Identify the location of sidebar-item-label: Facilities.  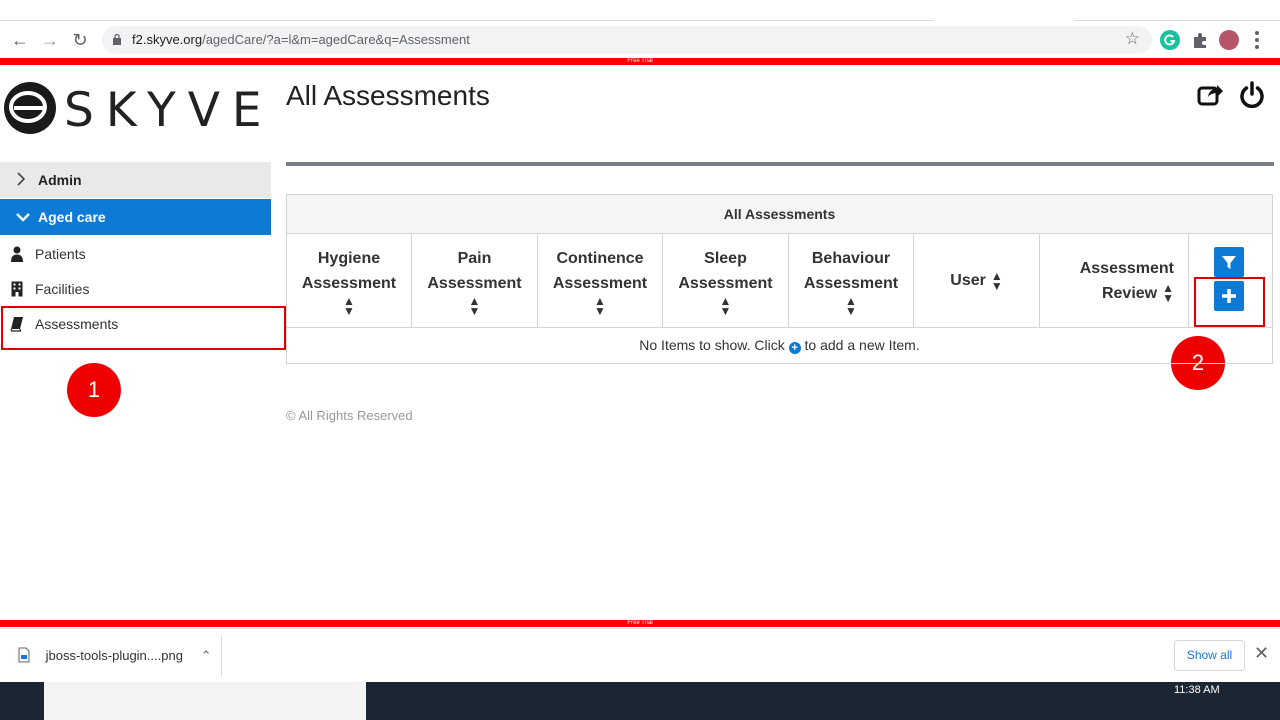
(62, 288).